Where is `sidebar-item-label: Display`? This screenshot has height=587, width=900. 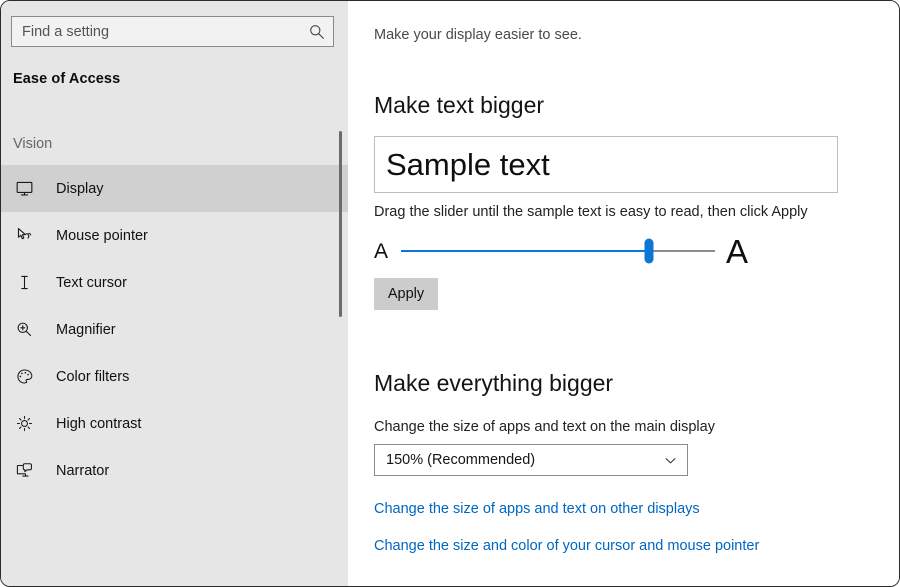 sidebar-item-label: Display is located at coordinates (80, 188).